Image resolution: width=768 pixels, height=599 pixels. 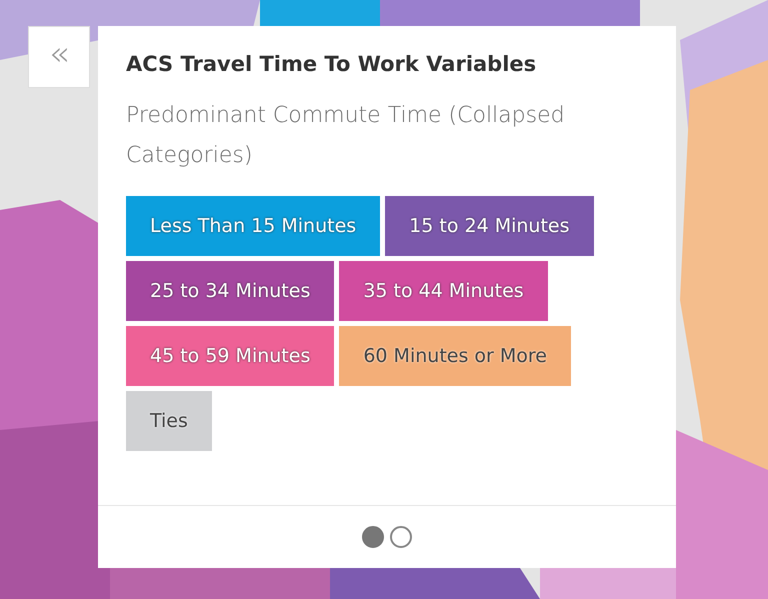 I want to click on panel-title: ACS Travel Time To Work Variables, so click(x=332, y=64).